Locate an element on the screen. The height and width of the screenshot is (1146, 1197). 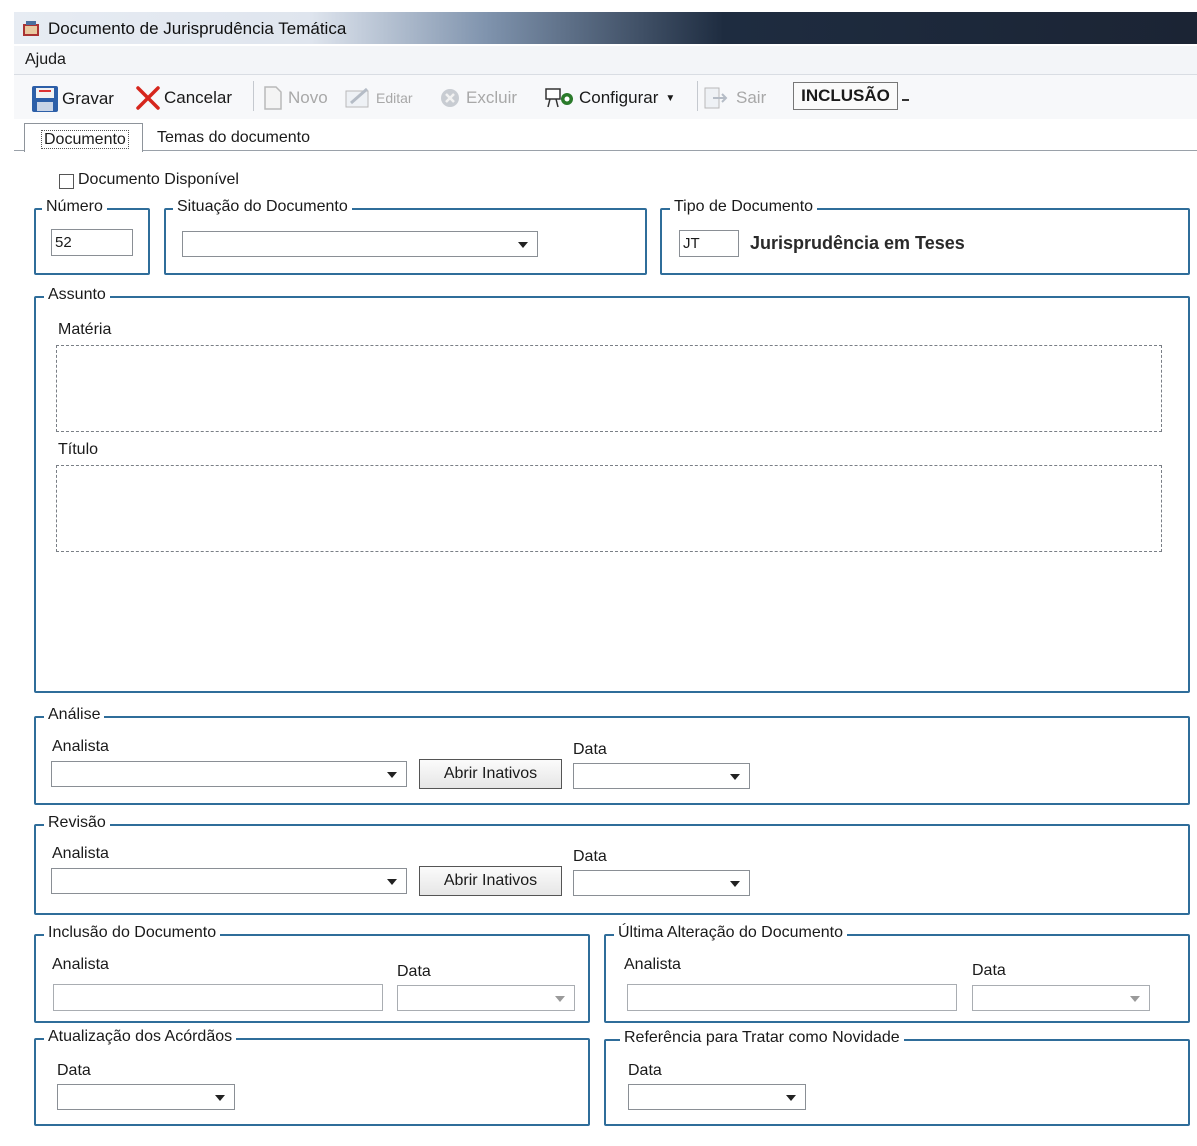
doc-type-legend: Tipo de Documento is located at coordinates (744, 207).